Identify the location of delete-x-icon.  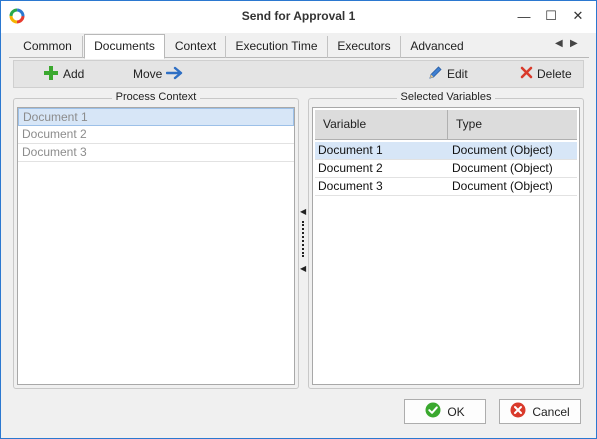
(526, 74).